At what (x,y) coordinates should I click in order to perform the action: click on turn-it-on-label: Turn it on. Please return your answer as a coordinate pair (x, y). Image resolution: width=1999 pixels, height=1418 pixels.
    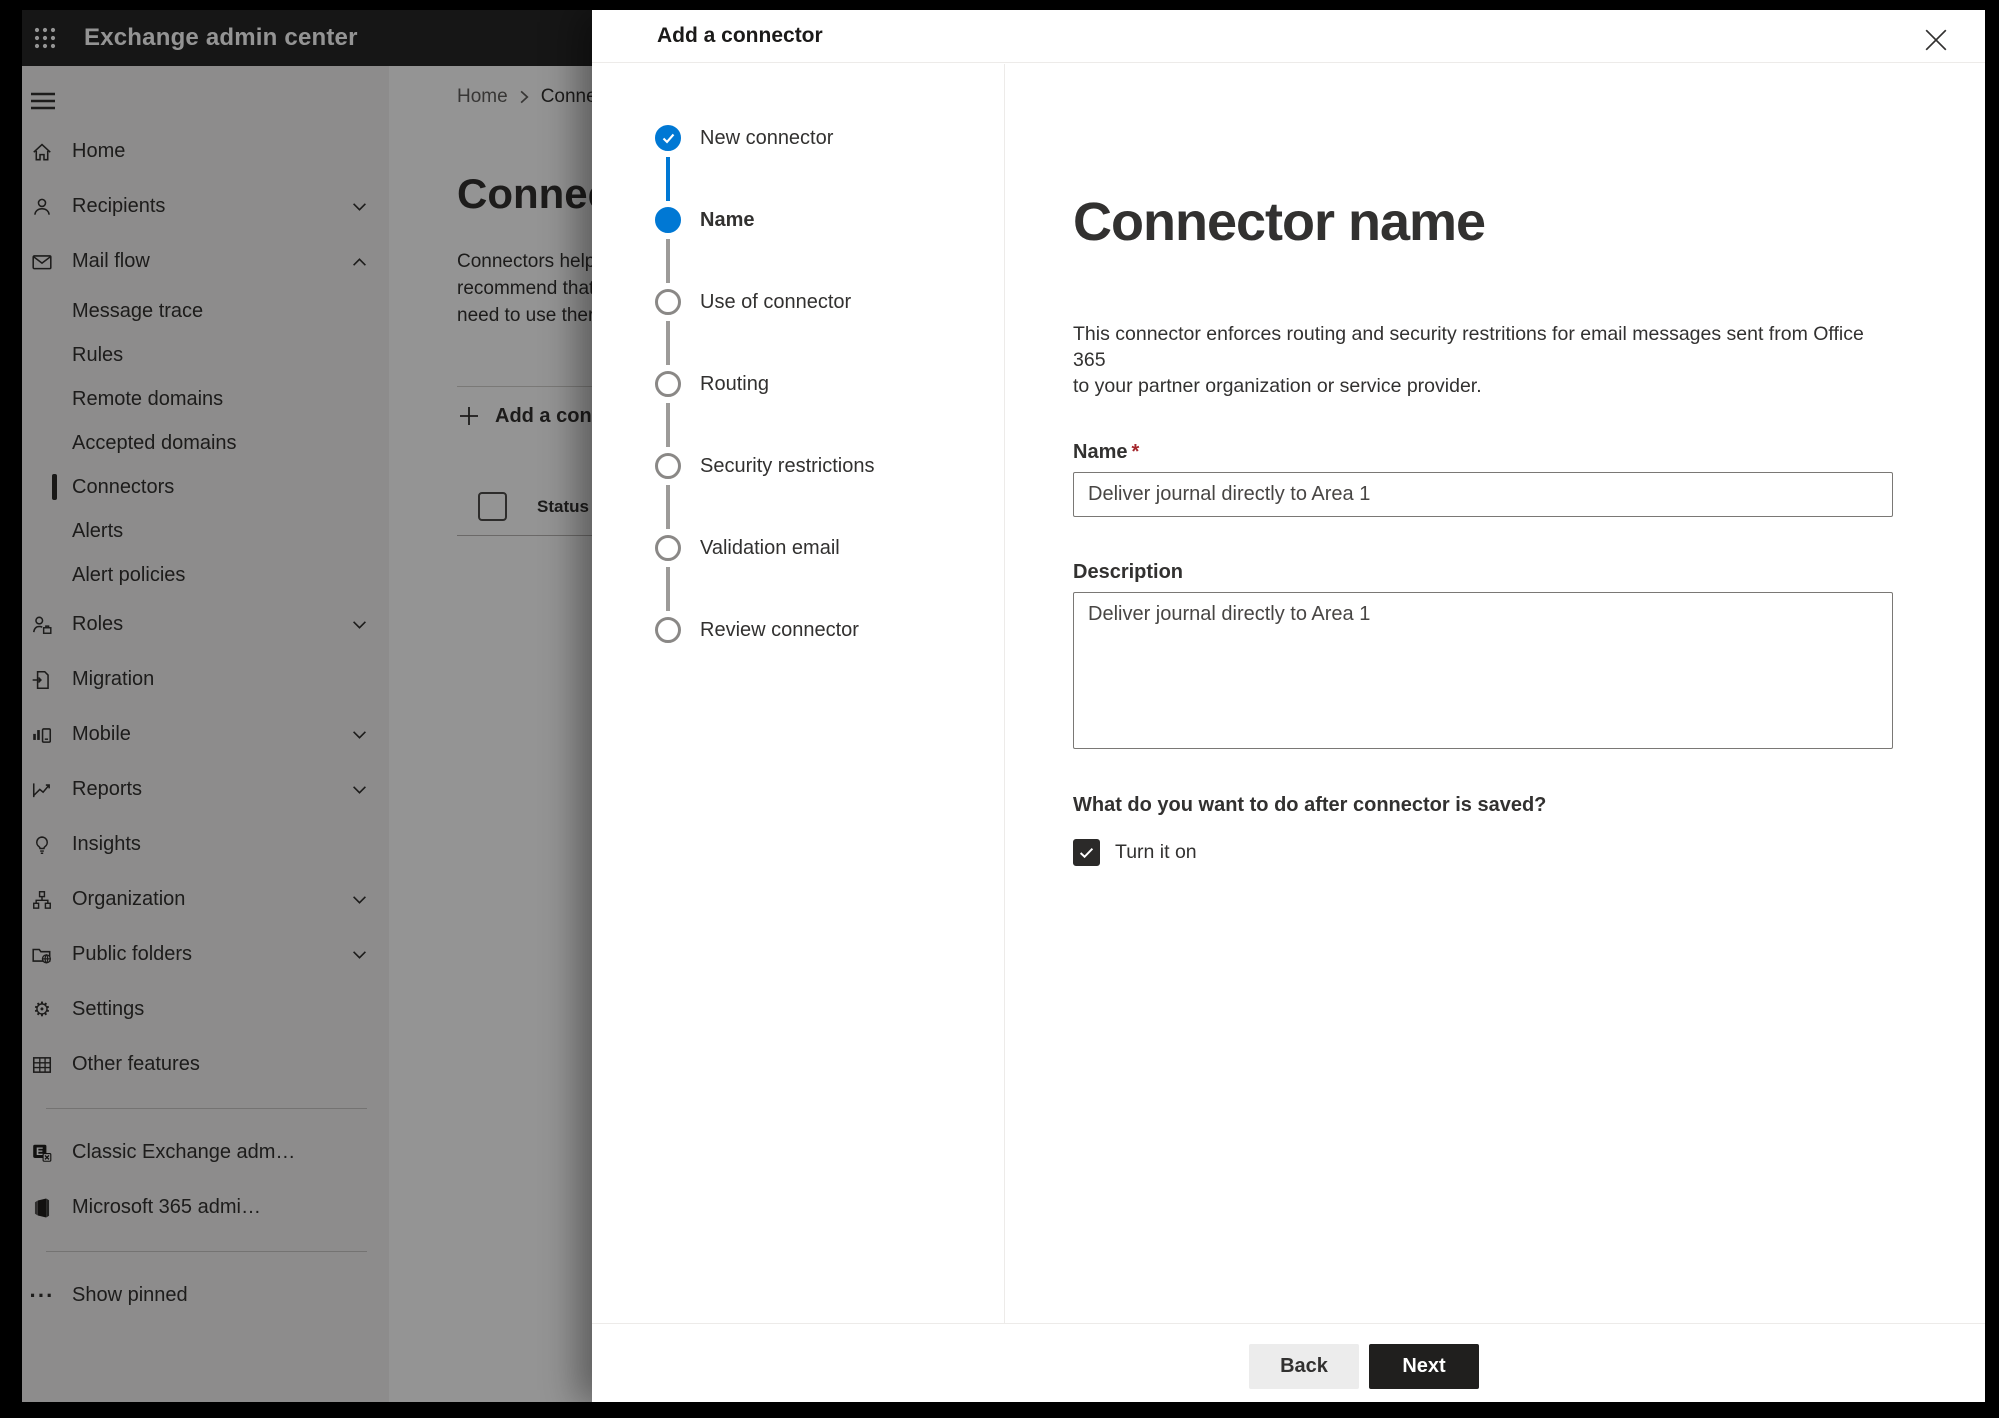
    Looking at the image, I should click on (1156, 852).